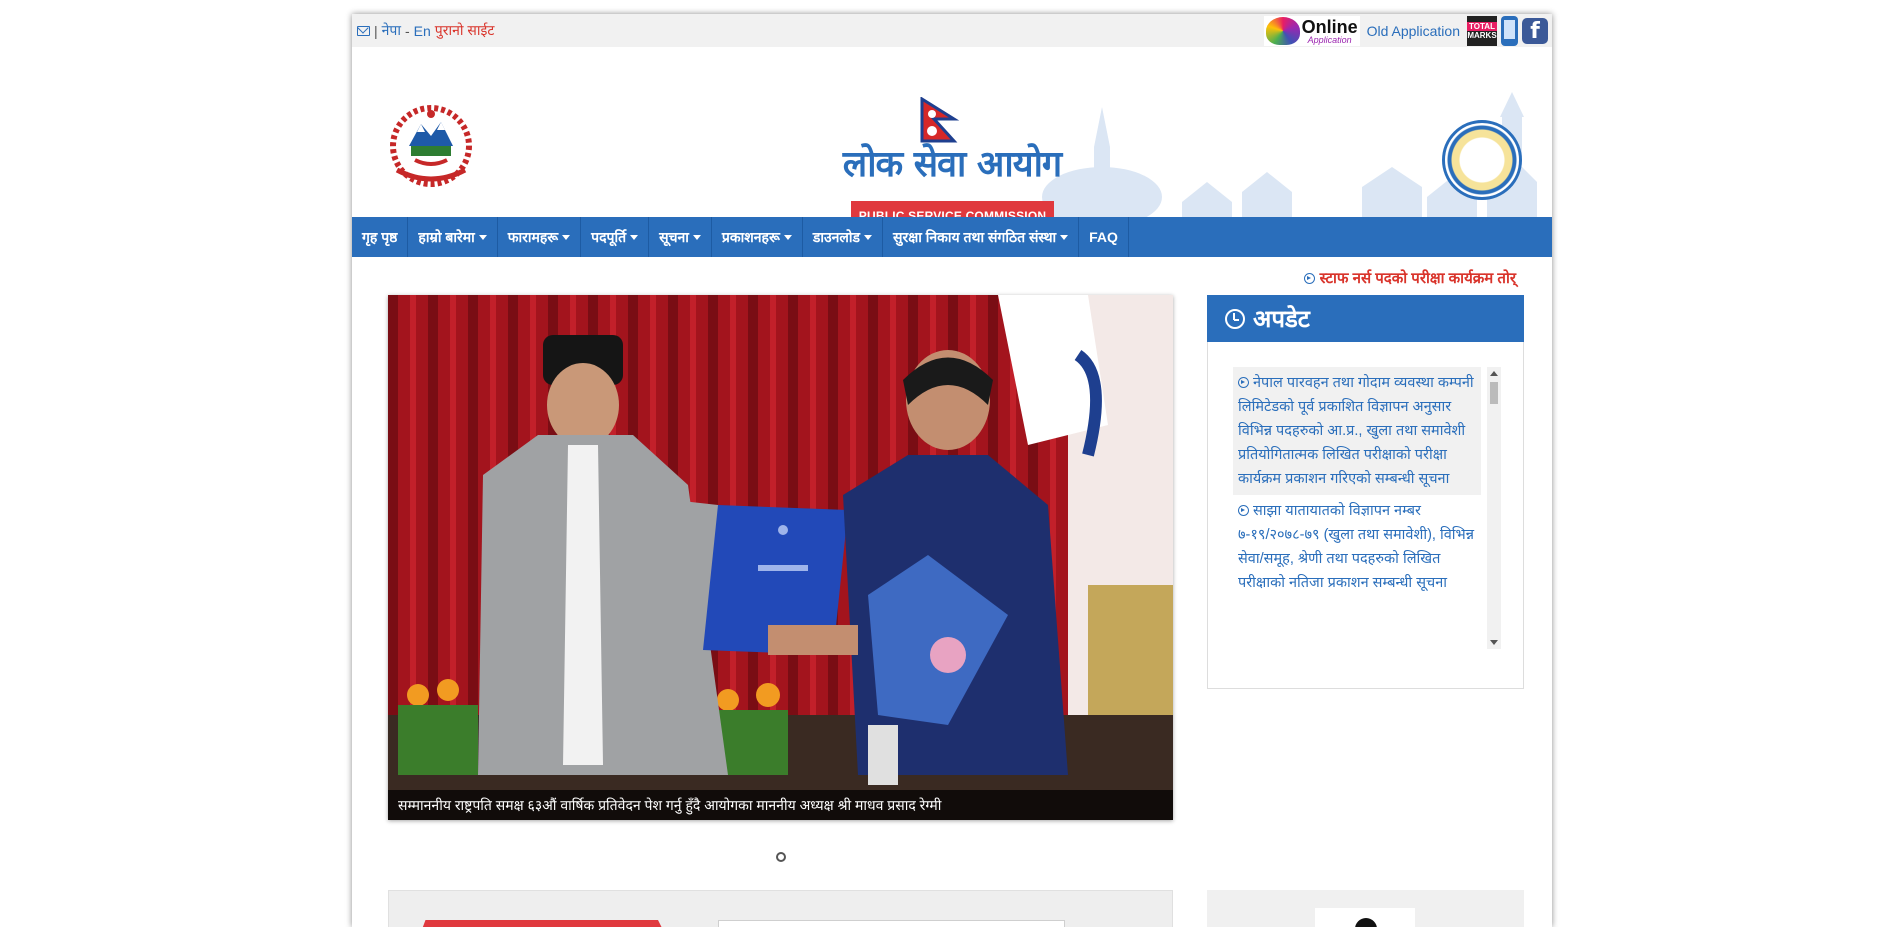 This screenshot has width=1902, height=927. Describe the element at coordinates (1482, 160) in the screenshot. I see `commission-seal-icon` at that location.